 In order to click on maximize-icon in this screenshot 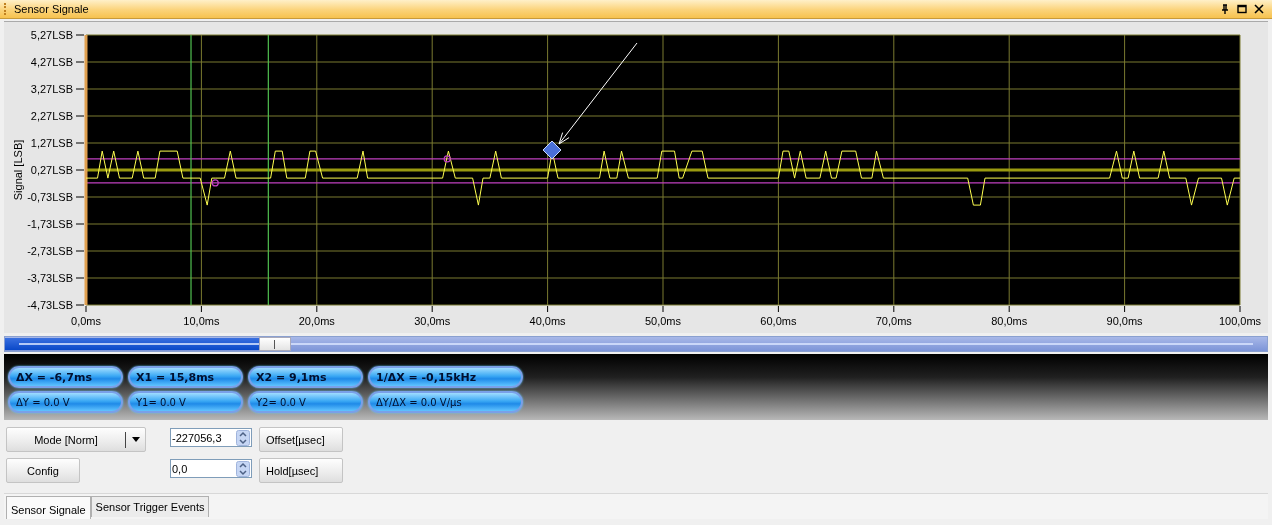, I will do `click(1242, 9)`.